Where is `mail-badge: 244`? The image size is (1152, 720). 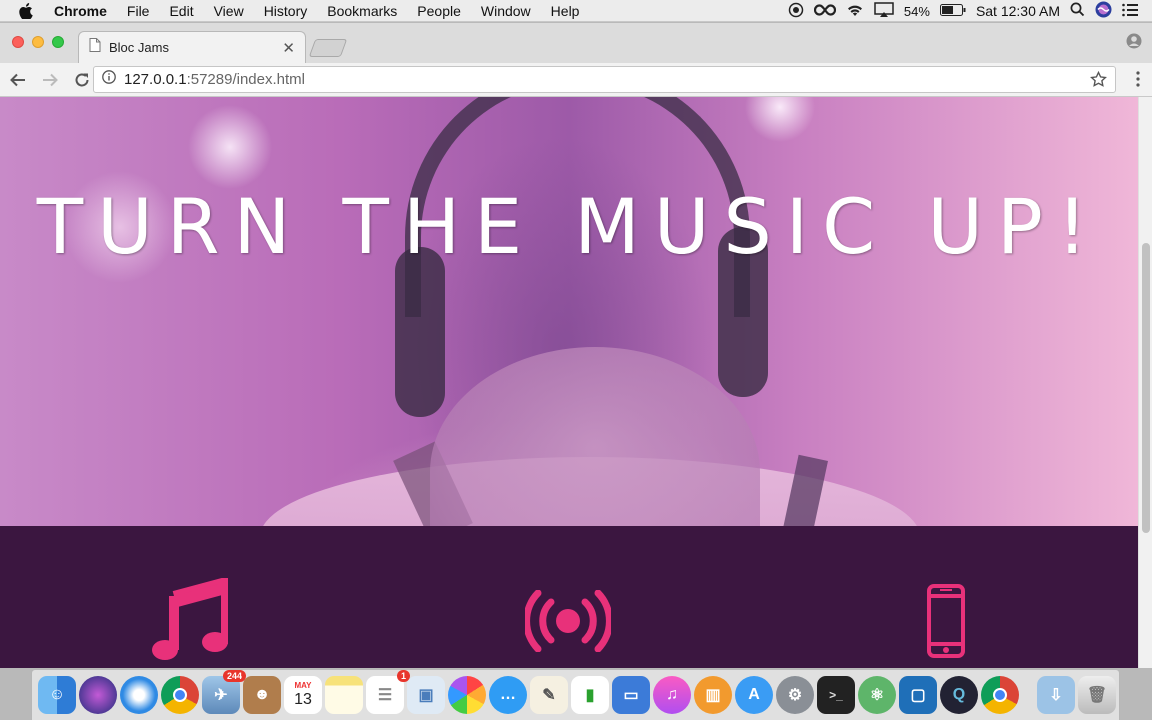 mail-badge: 244 is located at coordinates (234, 676).